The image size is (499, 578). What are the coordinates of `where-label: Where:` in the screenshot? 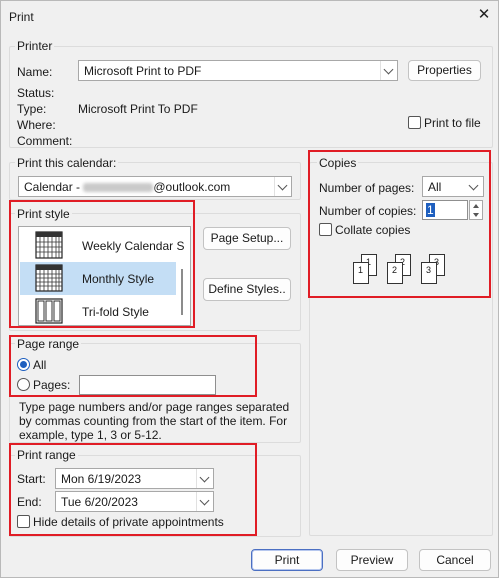 It's located at (36, 125).